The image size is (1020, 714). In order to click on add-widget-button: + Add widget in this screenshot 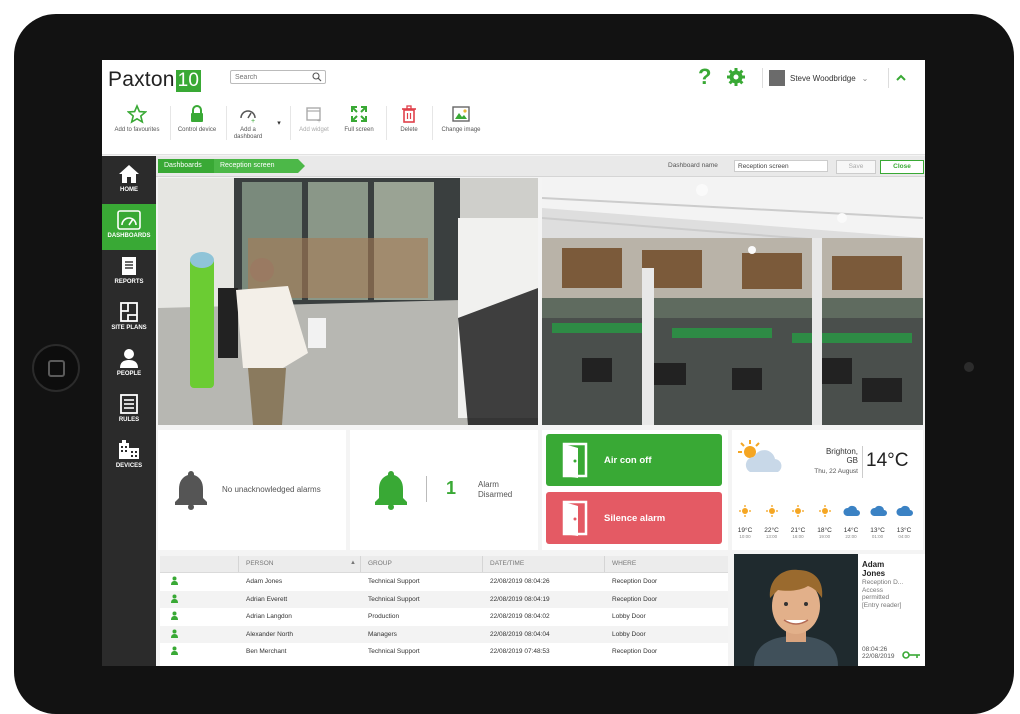, I will do `click(314, 119)`.